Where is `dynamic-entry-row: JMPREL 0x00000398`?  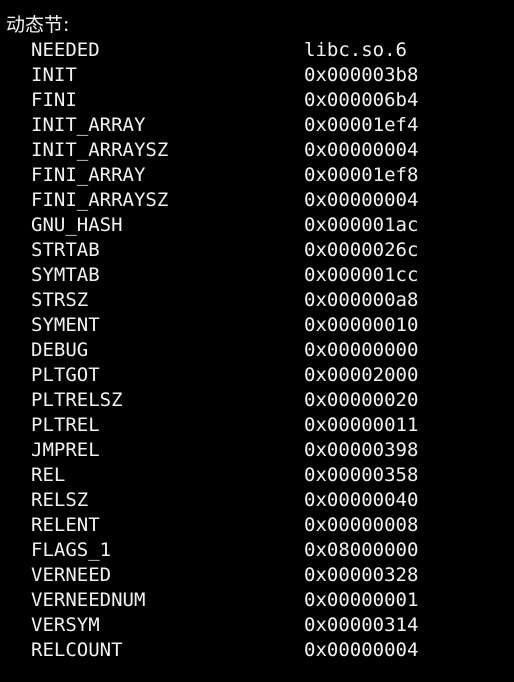 dynamic-entry-row: JMPREL 0x00000398 is located at coordinates (257, 450).